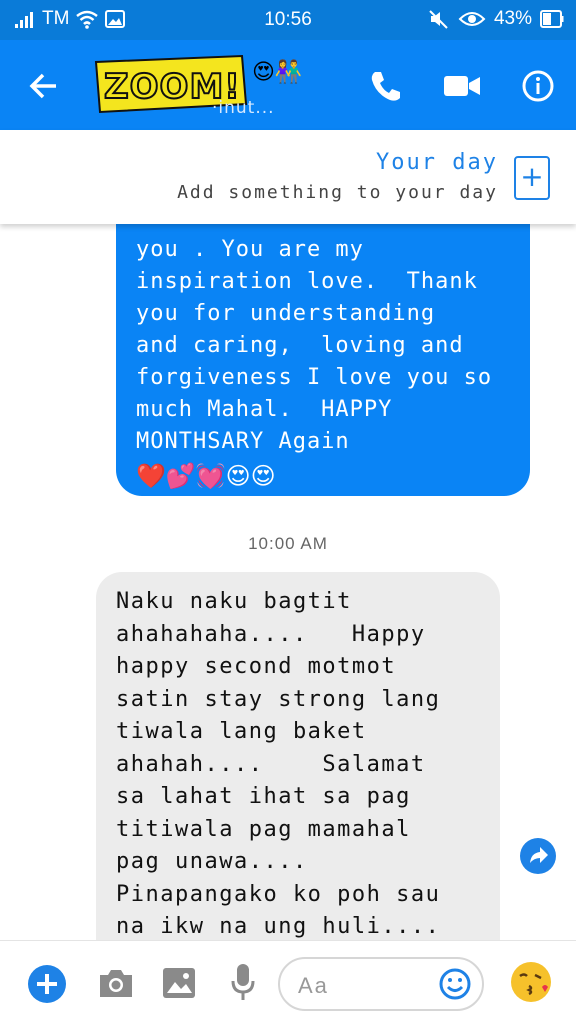 This screenshot has height=1024, width=576. I want to click on phone-icon, so click(385, 86).